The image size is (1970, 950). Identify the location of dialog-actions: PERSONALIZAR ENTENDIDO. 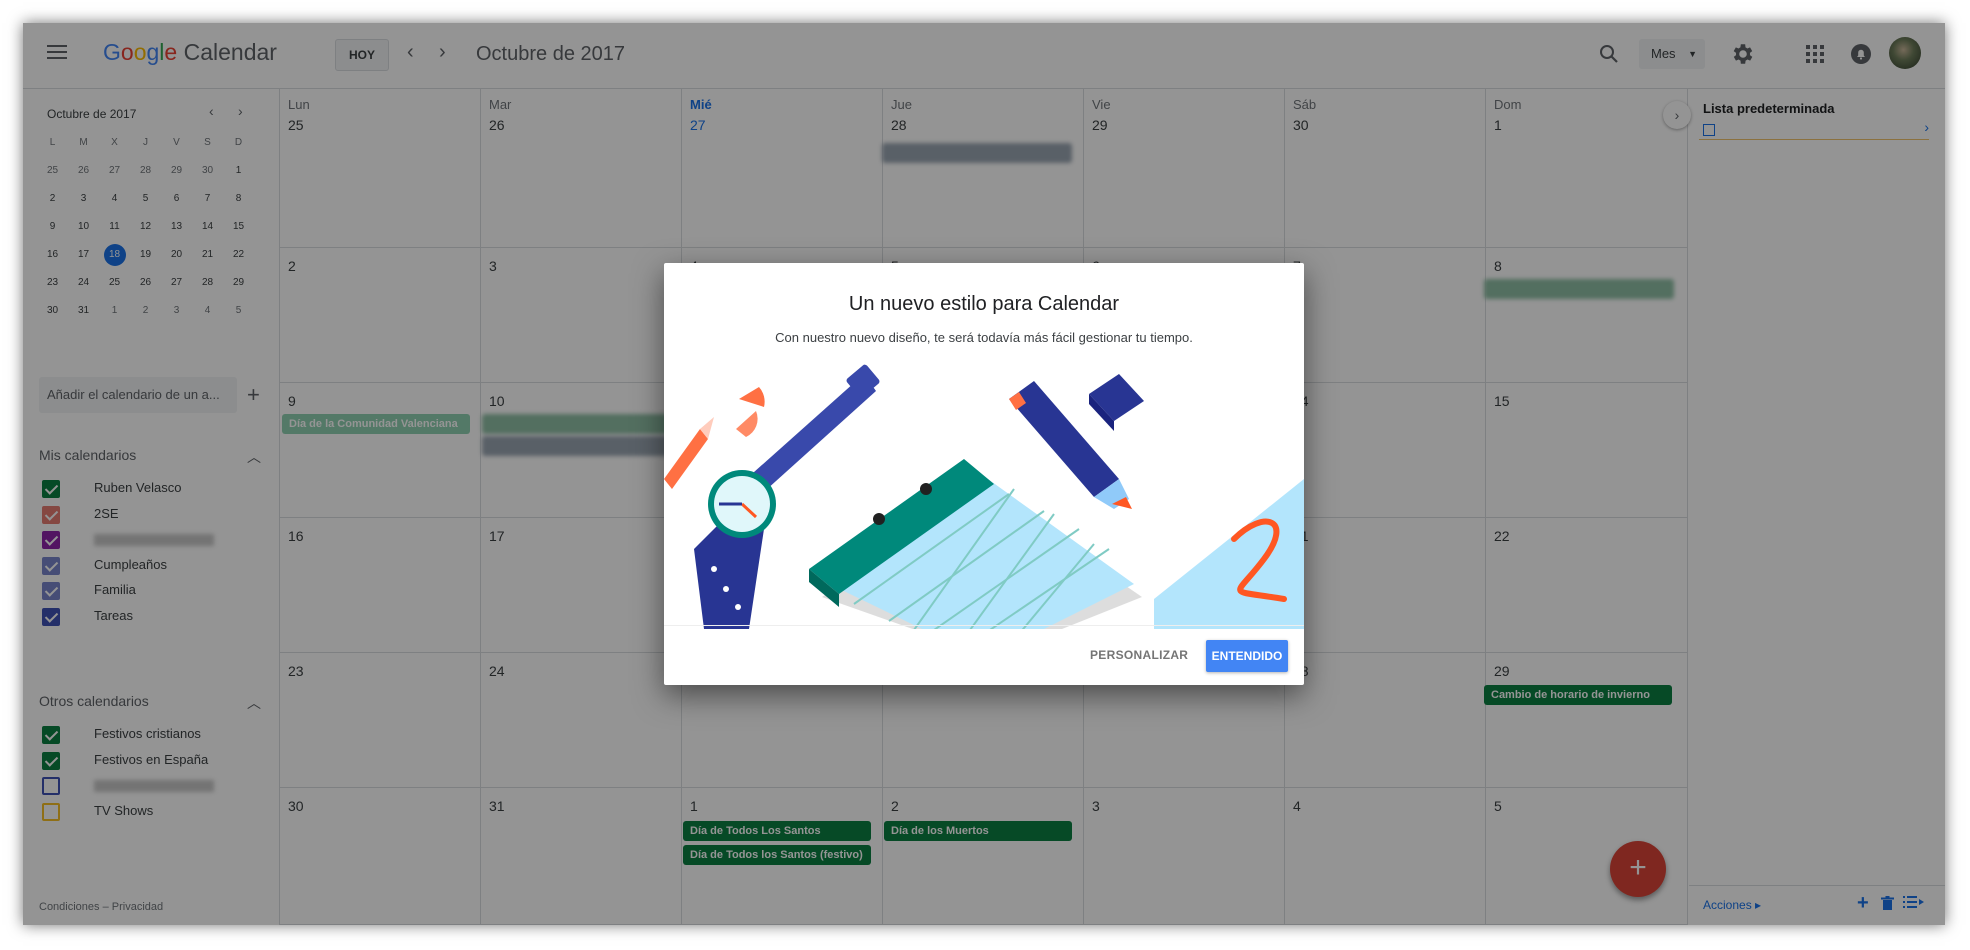
(984, 655).